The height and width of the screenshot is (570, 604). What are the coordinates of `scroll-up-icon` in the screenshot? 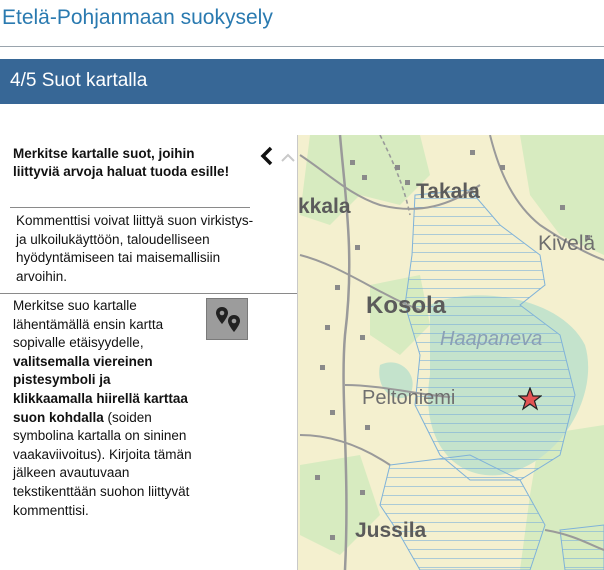 It's located at (288, 157).